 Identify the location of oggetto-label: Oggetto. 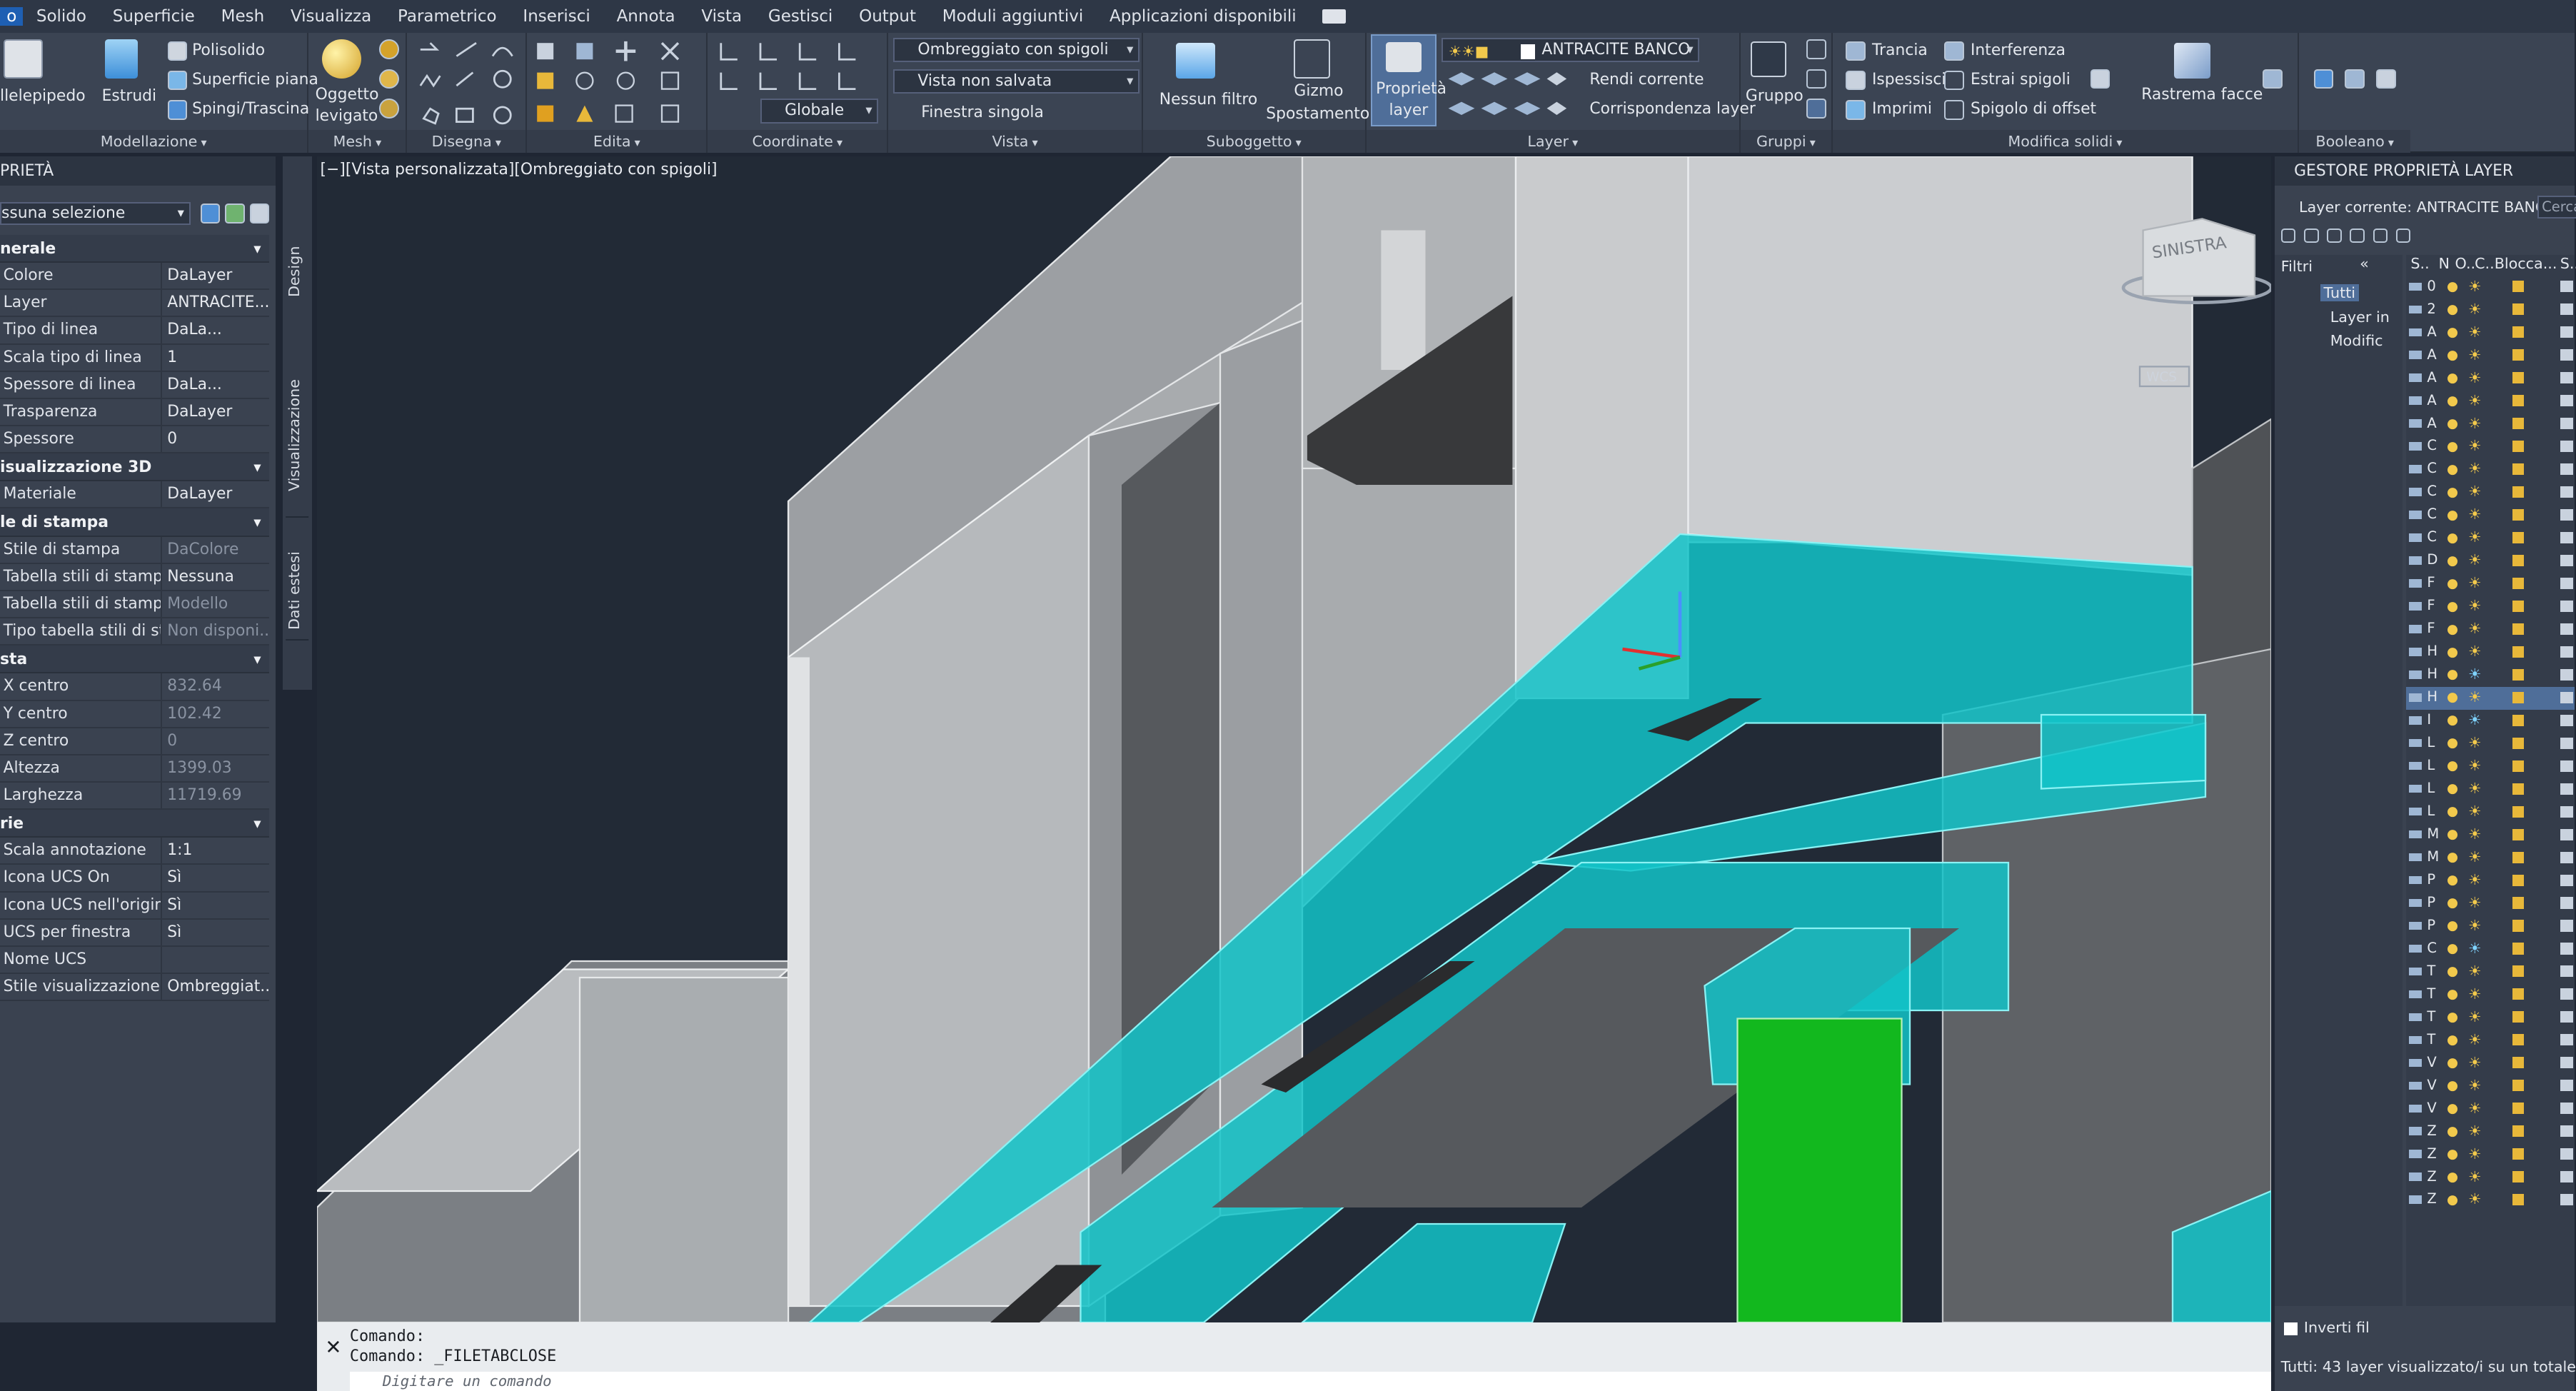
(347, 95).